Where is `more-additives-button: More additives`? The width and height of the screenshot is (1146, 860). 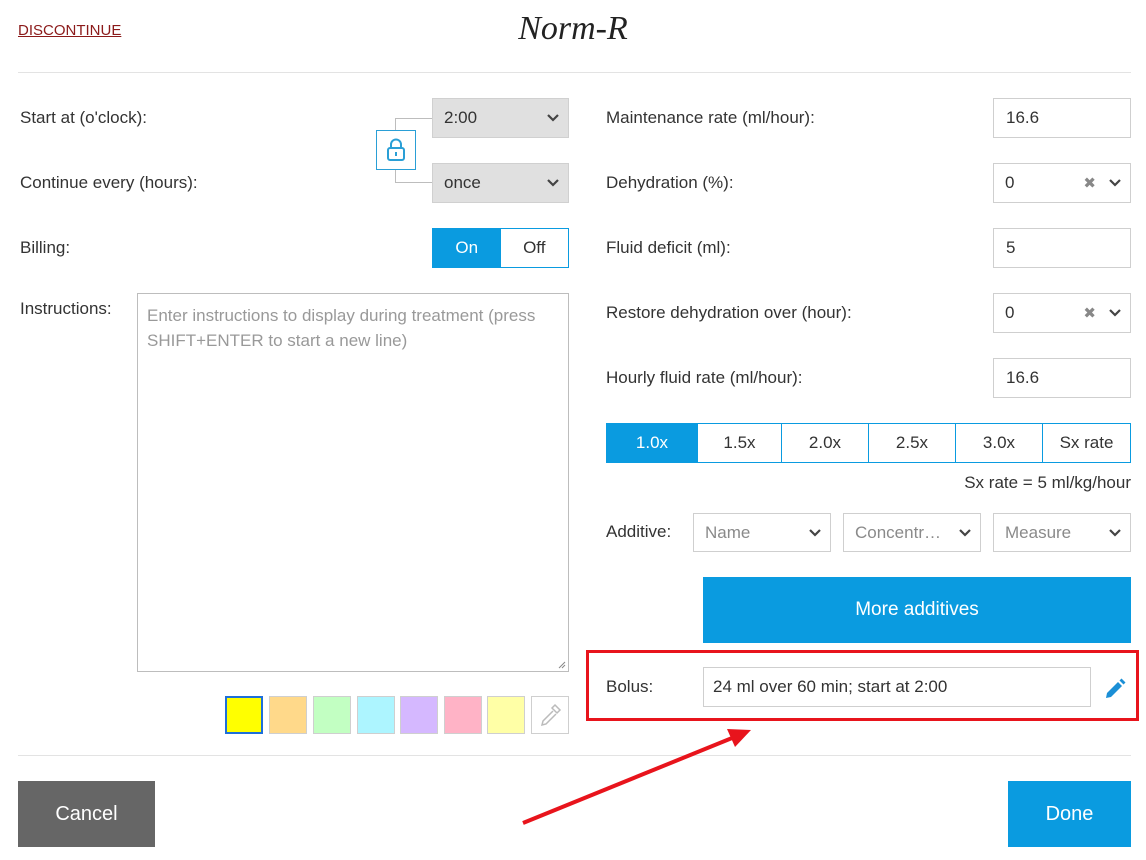 more-additives-button: More additives is located at coordinates (917, 610).